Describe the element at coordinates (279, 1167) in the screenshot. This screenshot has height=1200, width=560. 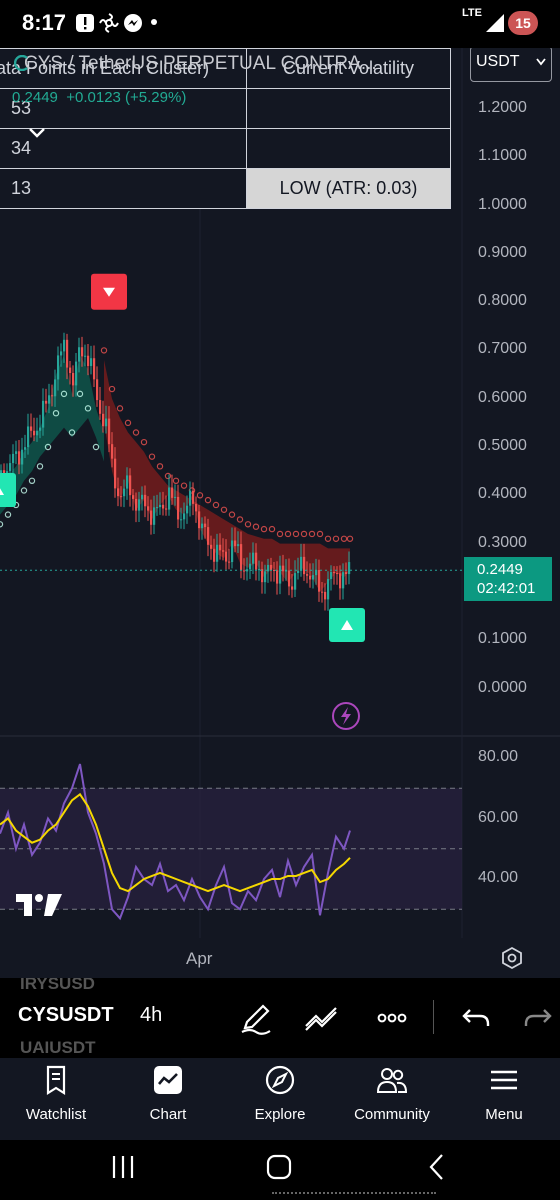
I see `home-icon` at that location.